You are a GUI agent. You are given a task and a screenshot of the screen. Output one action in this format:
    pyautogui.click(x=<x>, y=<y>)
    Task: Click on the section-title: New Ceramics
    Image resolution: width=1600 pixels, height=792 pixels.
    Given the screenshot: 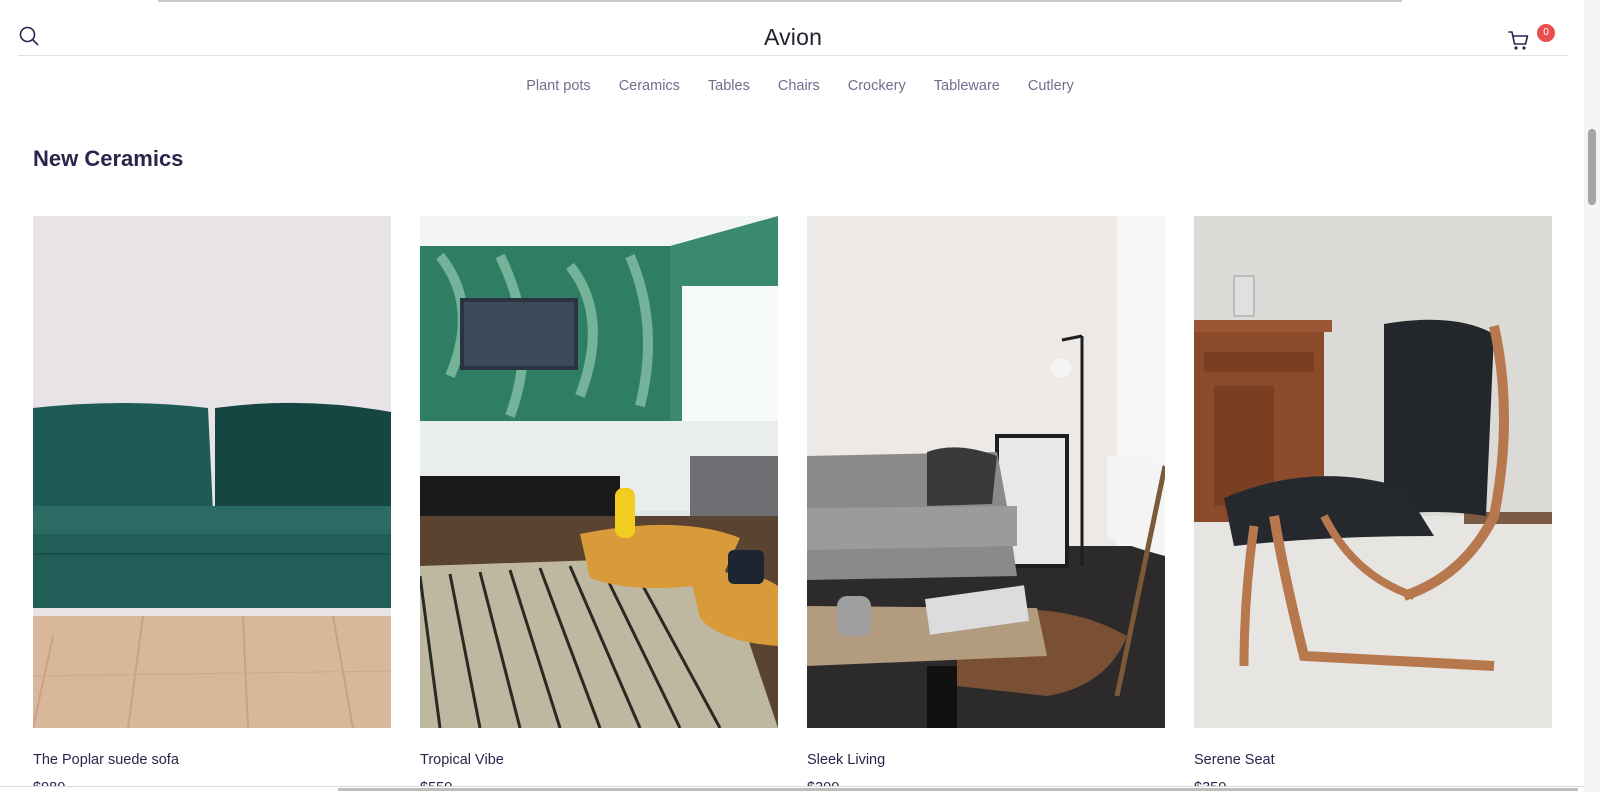 What is the action you would take?
    pyautogui.click(x=108, y=158)
    